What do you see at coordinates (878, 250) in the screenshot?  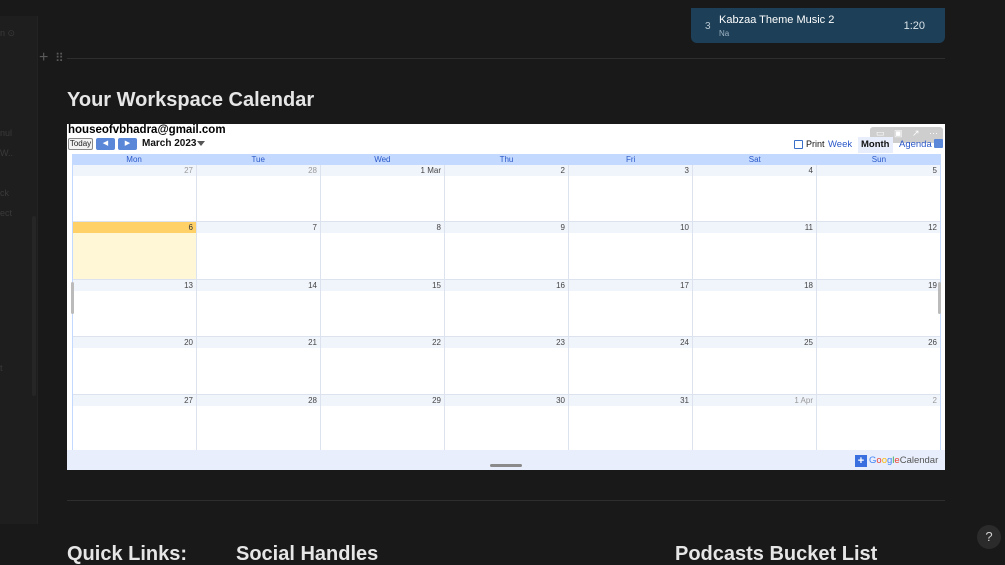 I see `day-cell: 12` at bounding box center [878, 250].